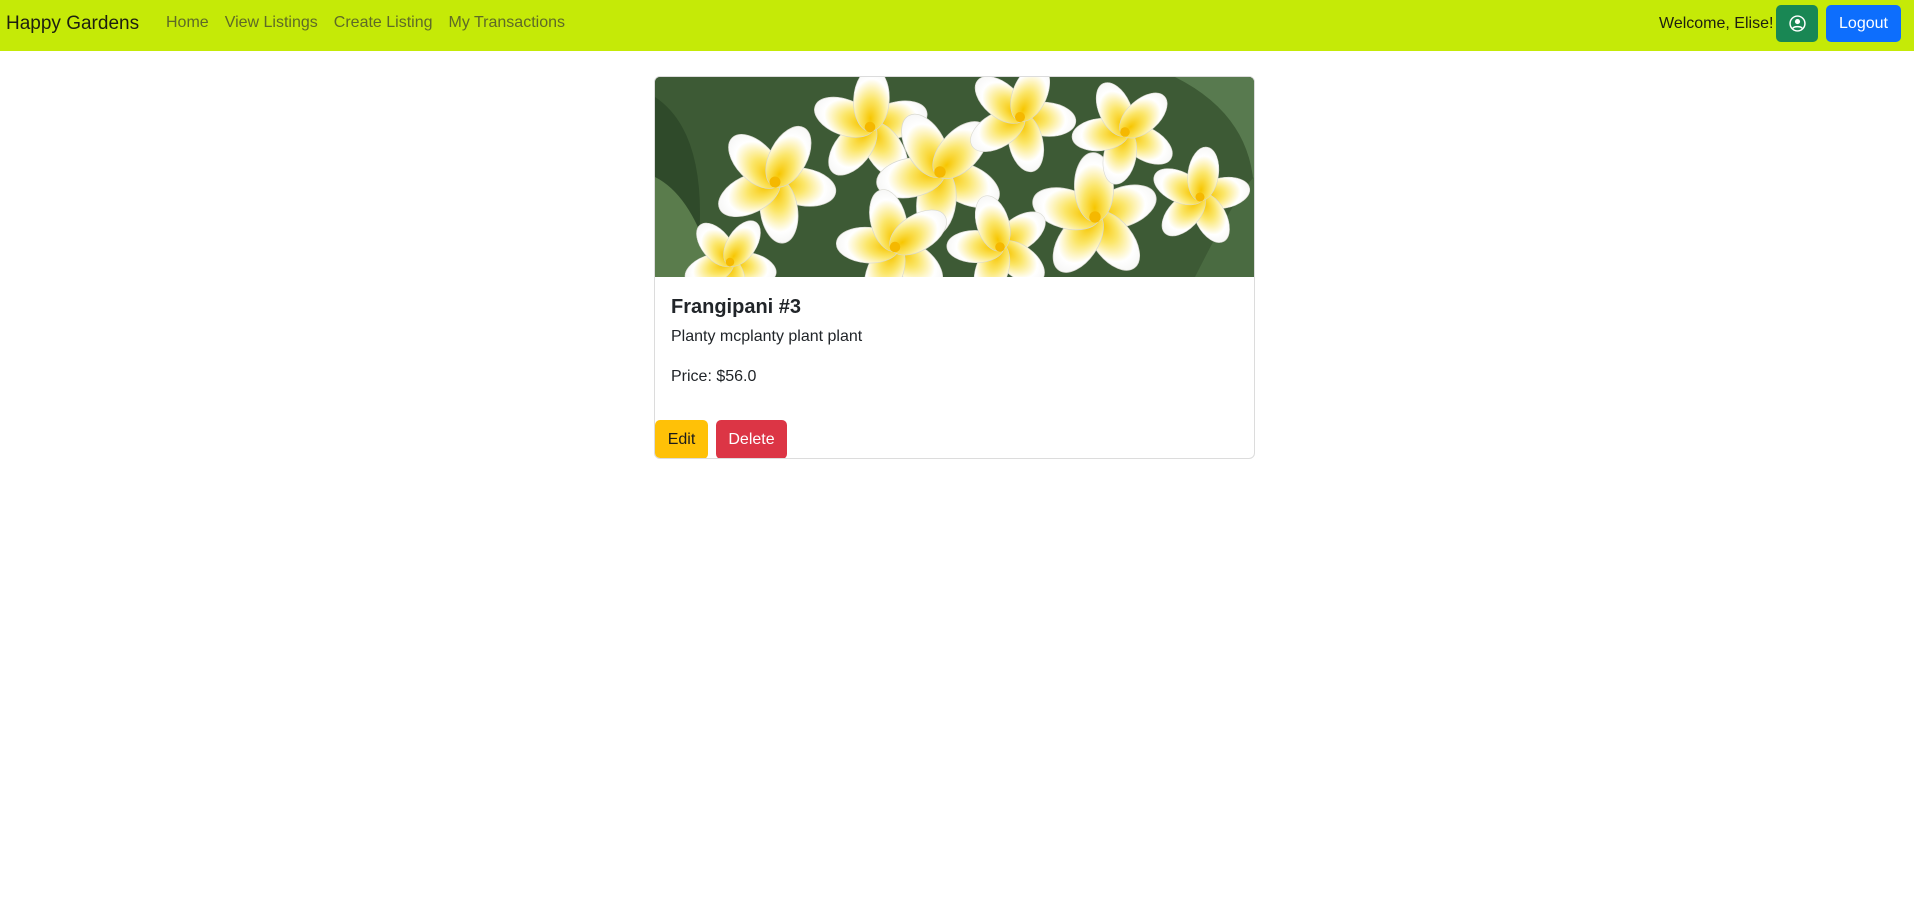 The height and width of the screenshot is (906, 1914). I want to click on brand-link: Happy Gardens, so click(72, 24).